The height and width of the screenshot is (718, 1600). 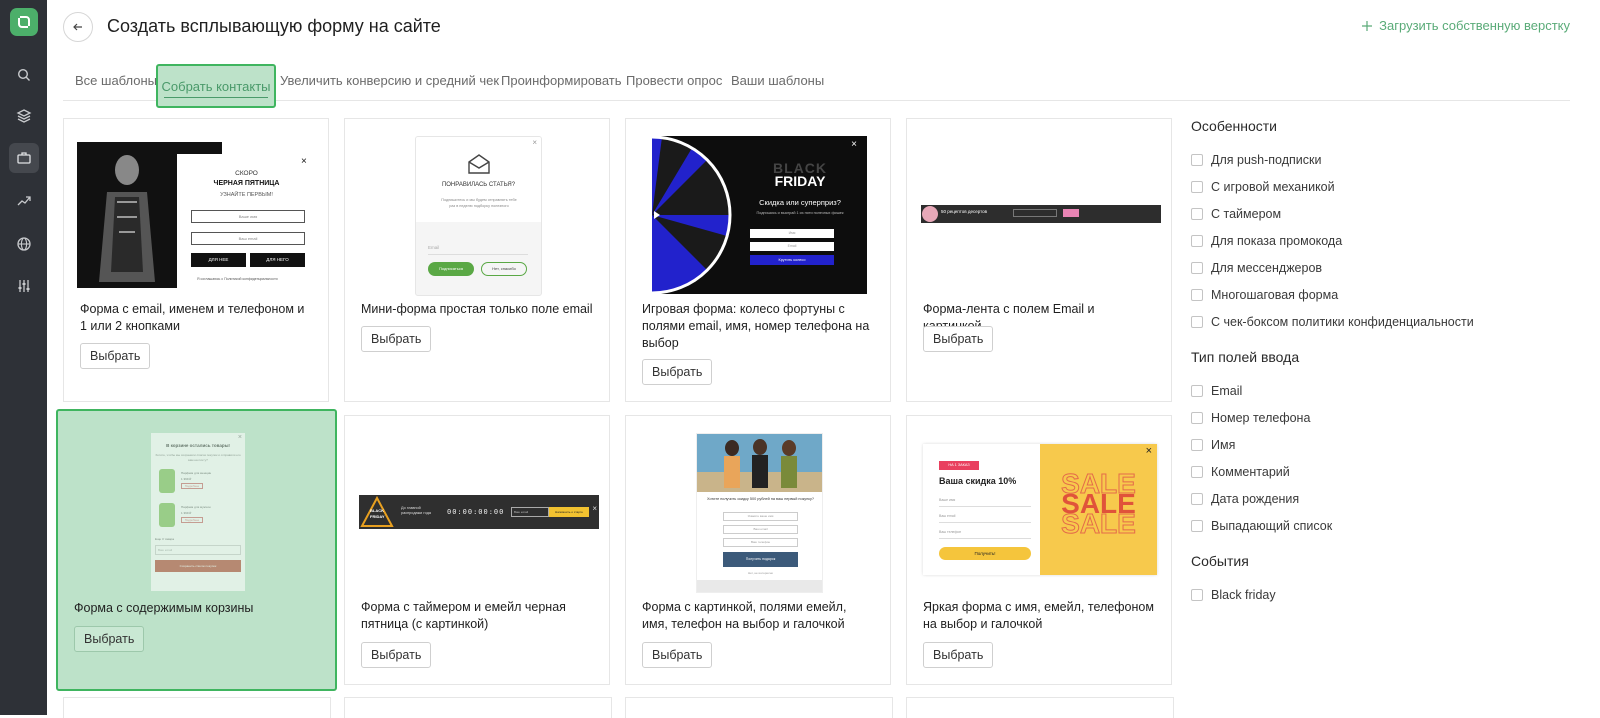 What do you see at coordinates (1474, 25) in the screenshot?
I see `upload-label: Загрузить собственную верстку` at bounding box center [1474, 25].